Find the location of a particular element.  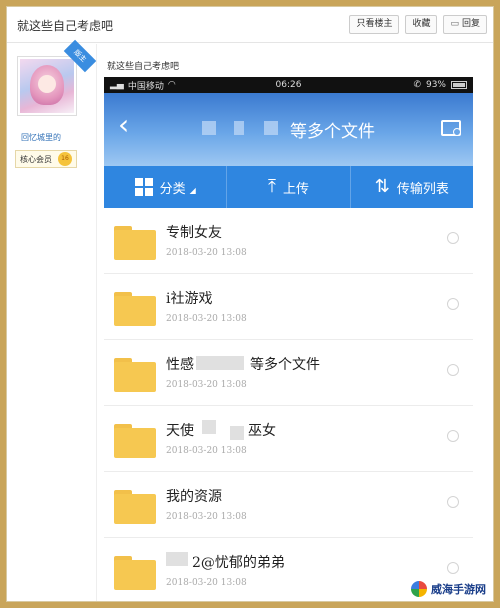

app-toolbar: 分类 ◢ ⤒ 上传 ⇅ 传输列表 is located at coordinates (288, 187).